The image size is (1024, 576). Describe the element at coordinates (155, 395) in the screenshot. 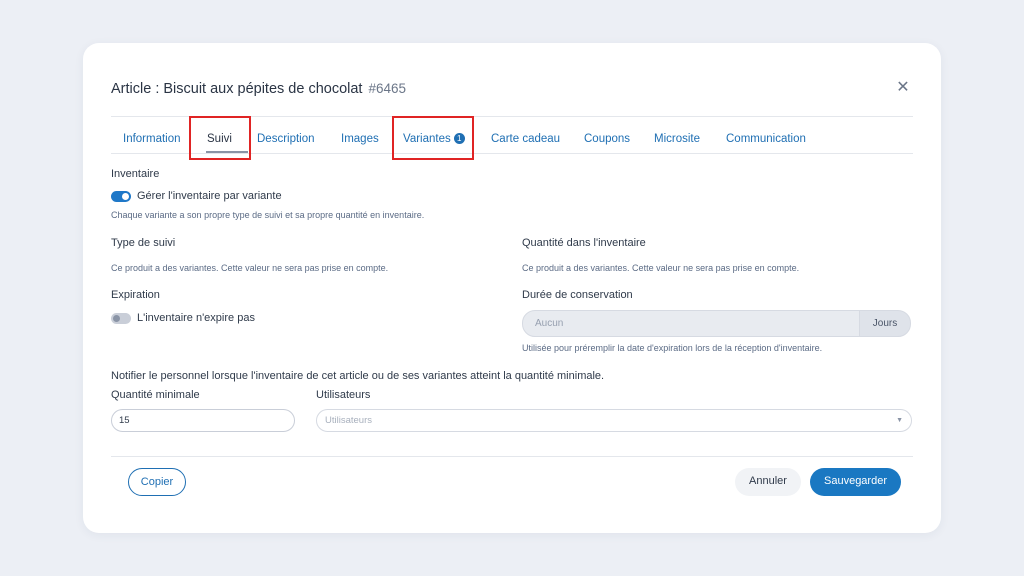

I see `min-quantity-label: Quantité minimale` at that location.